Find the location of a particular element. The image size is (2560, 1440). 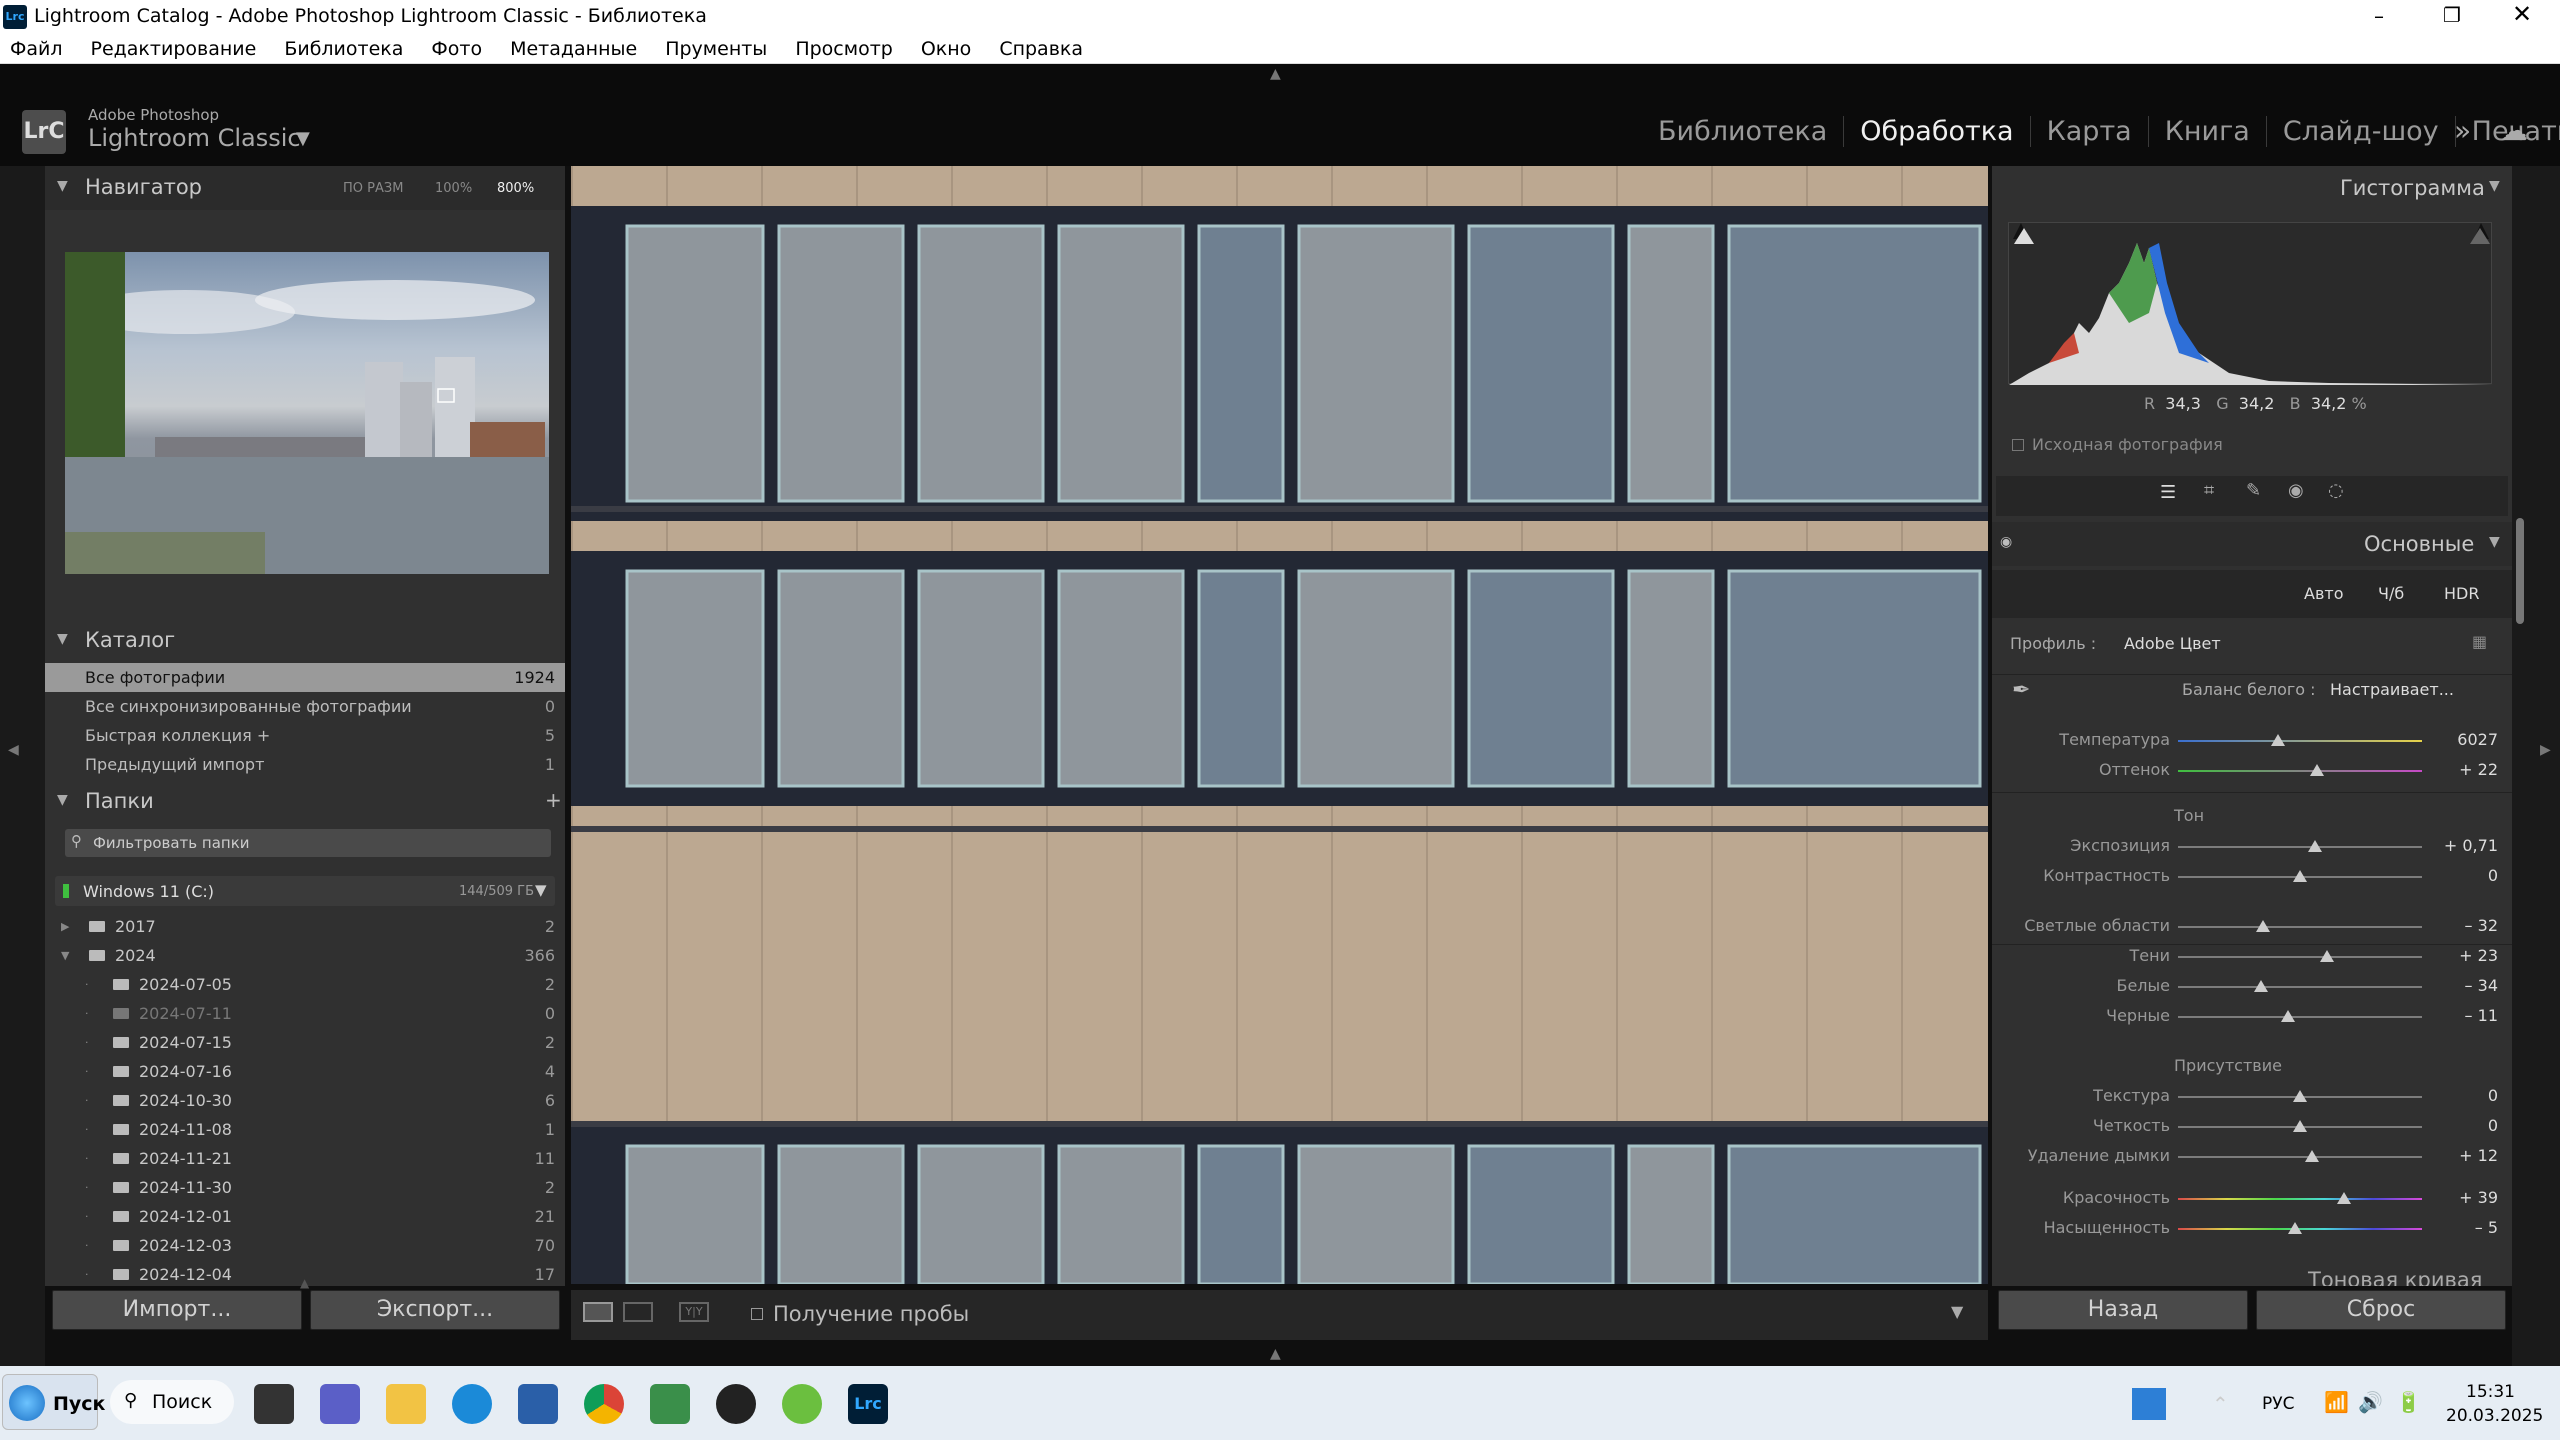

clock-date: 20.03.2025 is located at coordinates (2494, 1416).